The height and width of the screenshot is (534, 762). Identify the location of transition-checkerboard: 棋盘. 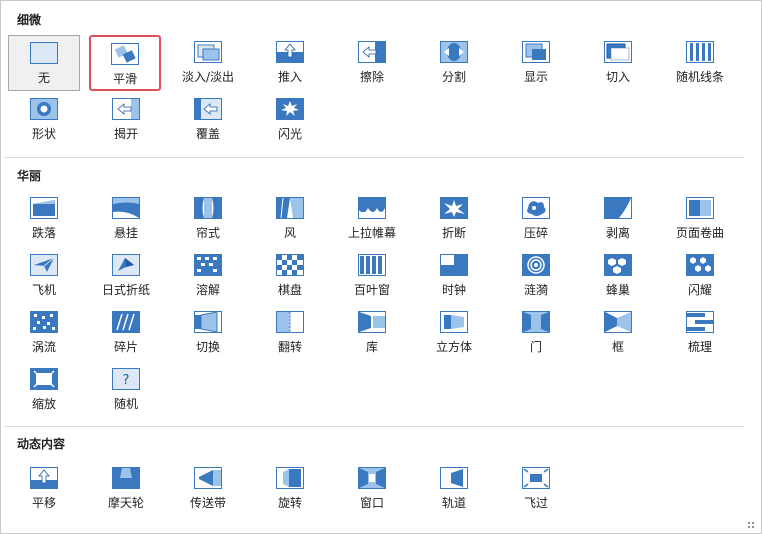
(290, 276).